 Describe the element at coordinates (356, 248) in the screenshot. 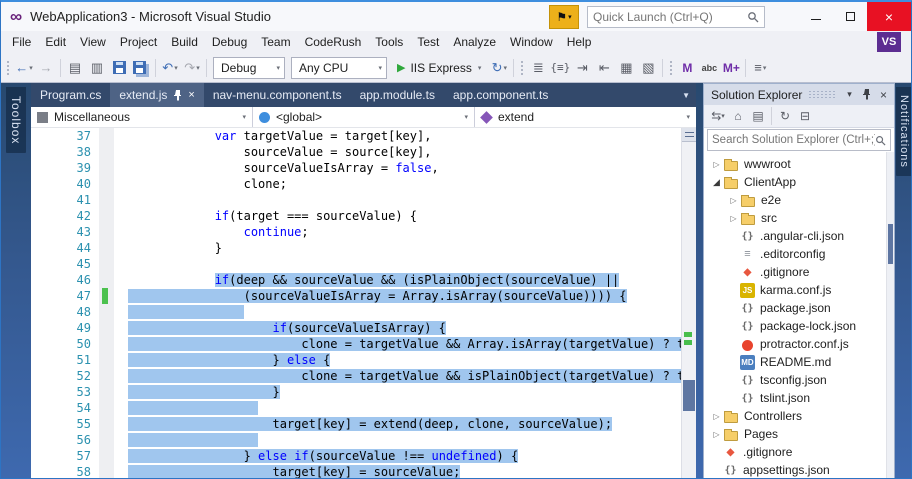

I see `code-line: 44 }` at that location.